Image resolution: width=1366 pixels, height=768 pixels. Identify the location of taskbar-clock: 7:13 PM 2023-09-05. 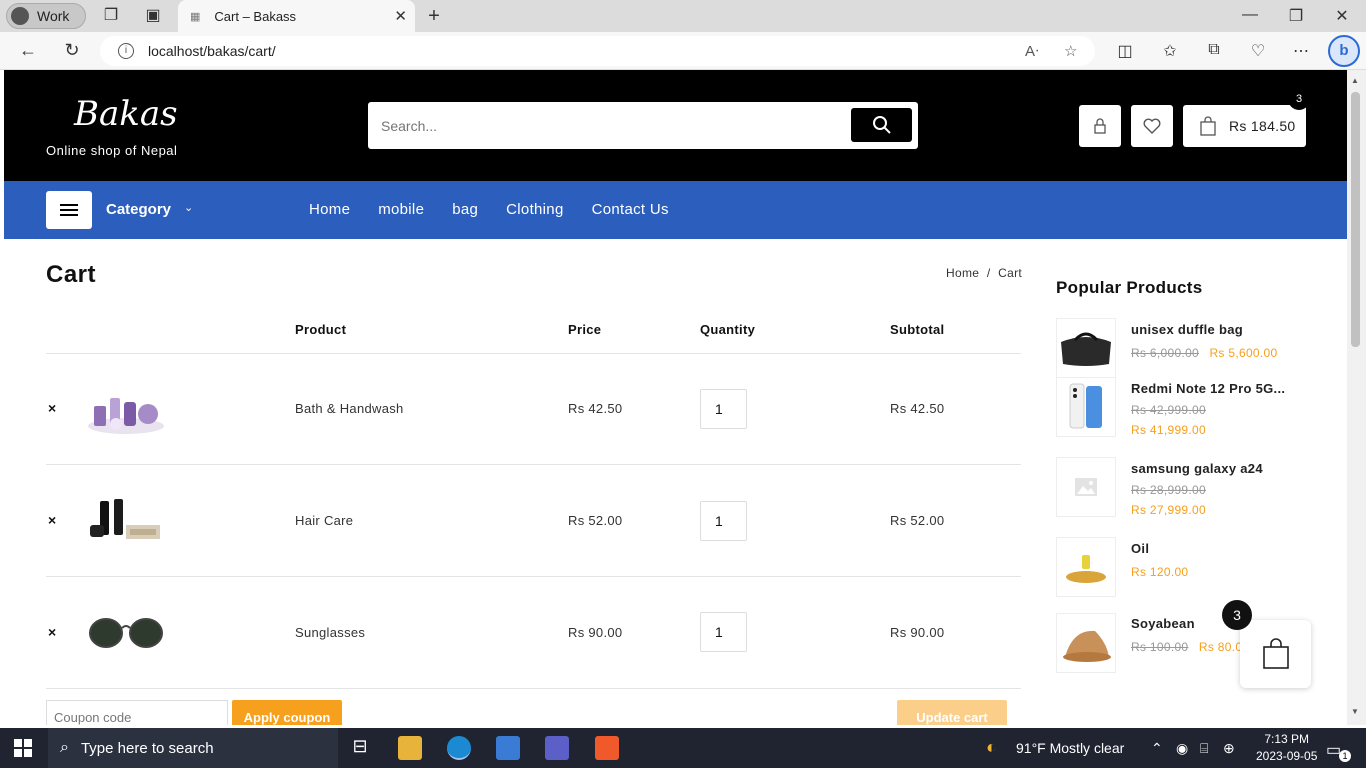
(1286, 748).